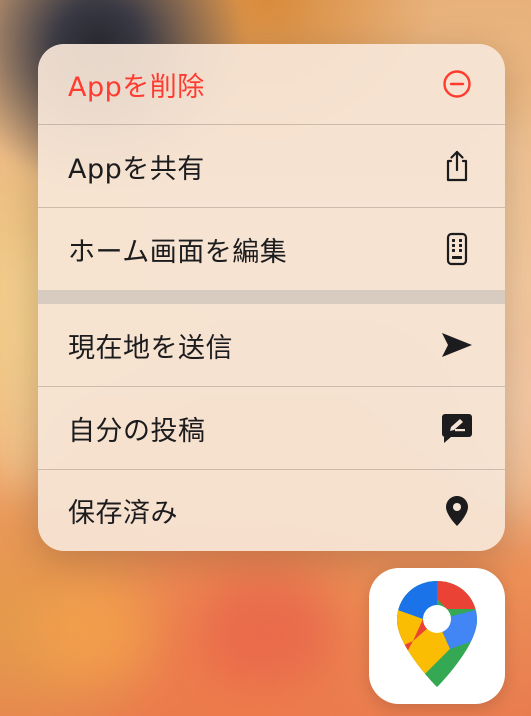  What do you see at coordinates (271, 84) in the screenshot?
I see `delete-app-menu-item: Appを削除` at bounding box center [271, 84].